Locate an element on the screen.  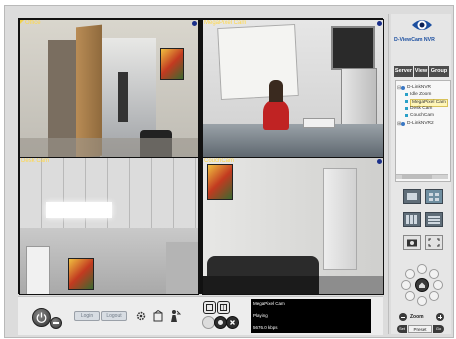
person-help-icon is located at coordinates (175, 316).